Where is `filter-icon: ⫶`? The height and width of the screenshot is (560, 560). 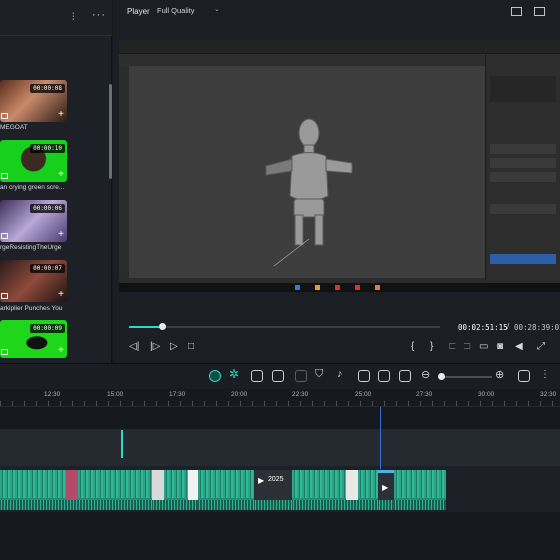 filter-icon: ⫶ is located at coordinates (73, 17).